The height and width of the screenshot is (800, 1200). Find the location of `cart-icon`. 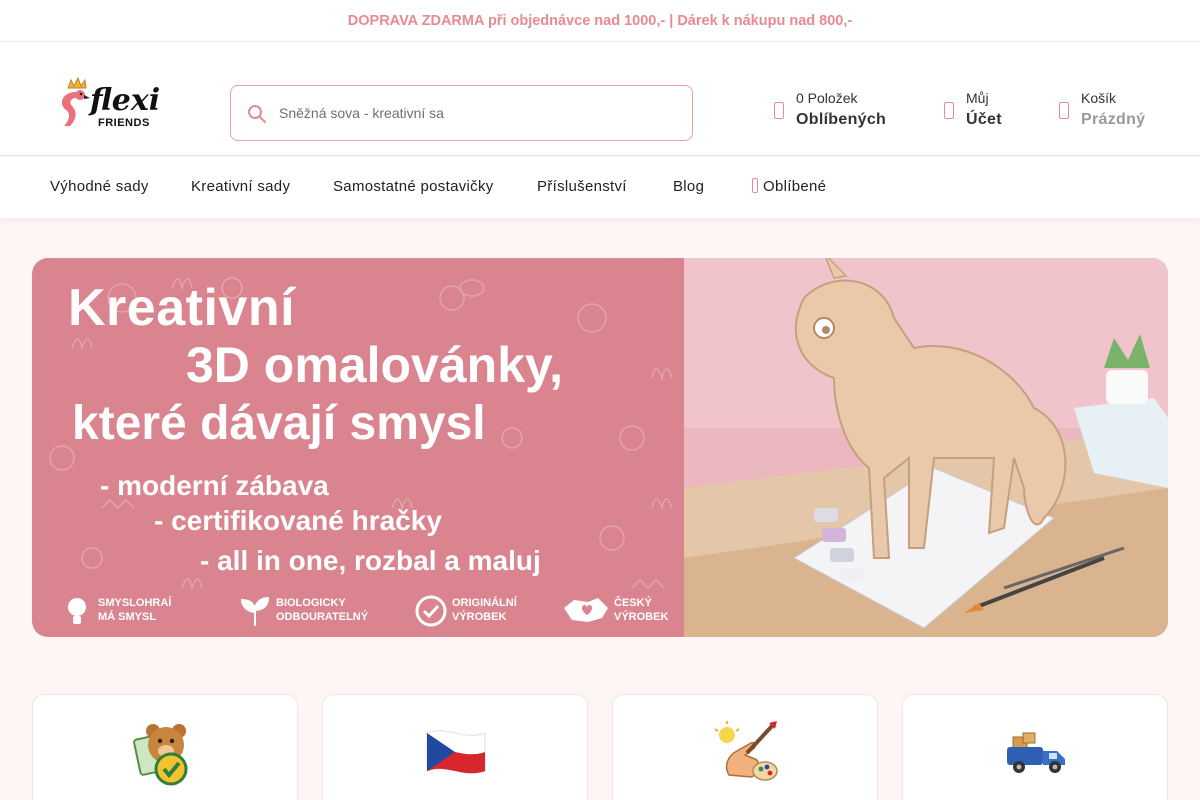

cart-icon is located at coordinates (1064, 110).